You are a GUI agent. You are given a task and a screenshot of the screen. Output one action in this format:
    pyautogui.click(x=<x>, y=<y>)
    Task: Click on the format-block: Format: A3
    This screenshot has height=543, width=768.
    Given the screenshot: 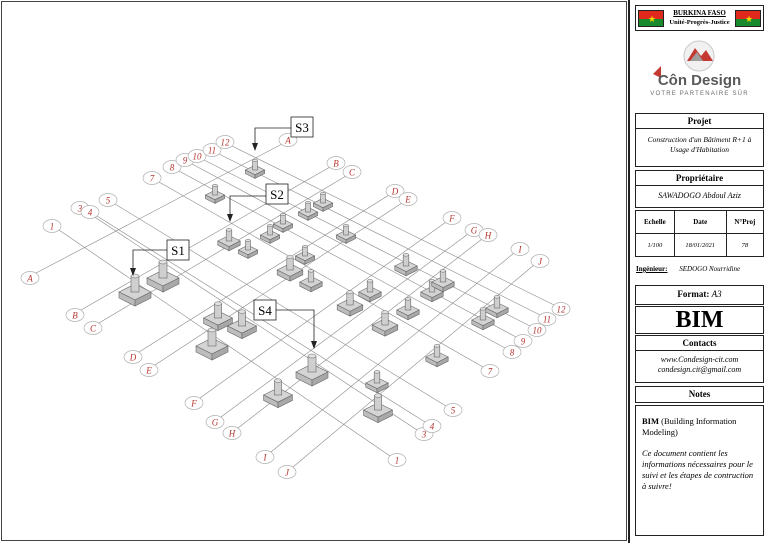 What is the action you would take?
    pyautogui.click(x=699, y=295)
    